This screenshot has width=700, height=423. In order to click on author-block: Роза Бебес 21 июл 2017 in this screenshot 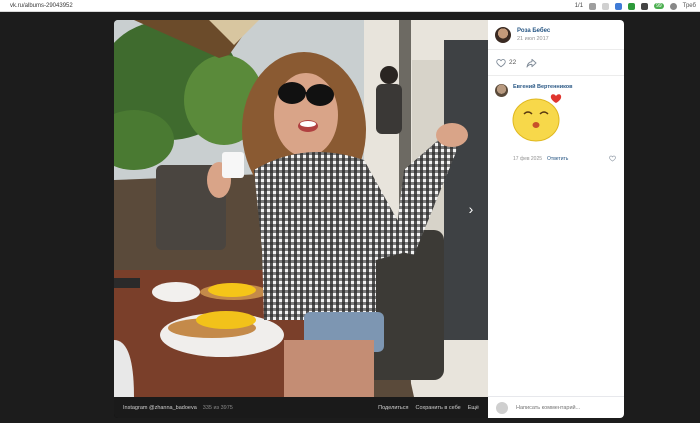, I will do `click(556, 35)`.